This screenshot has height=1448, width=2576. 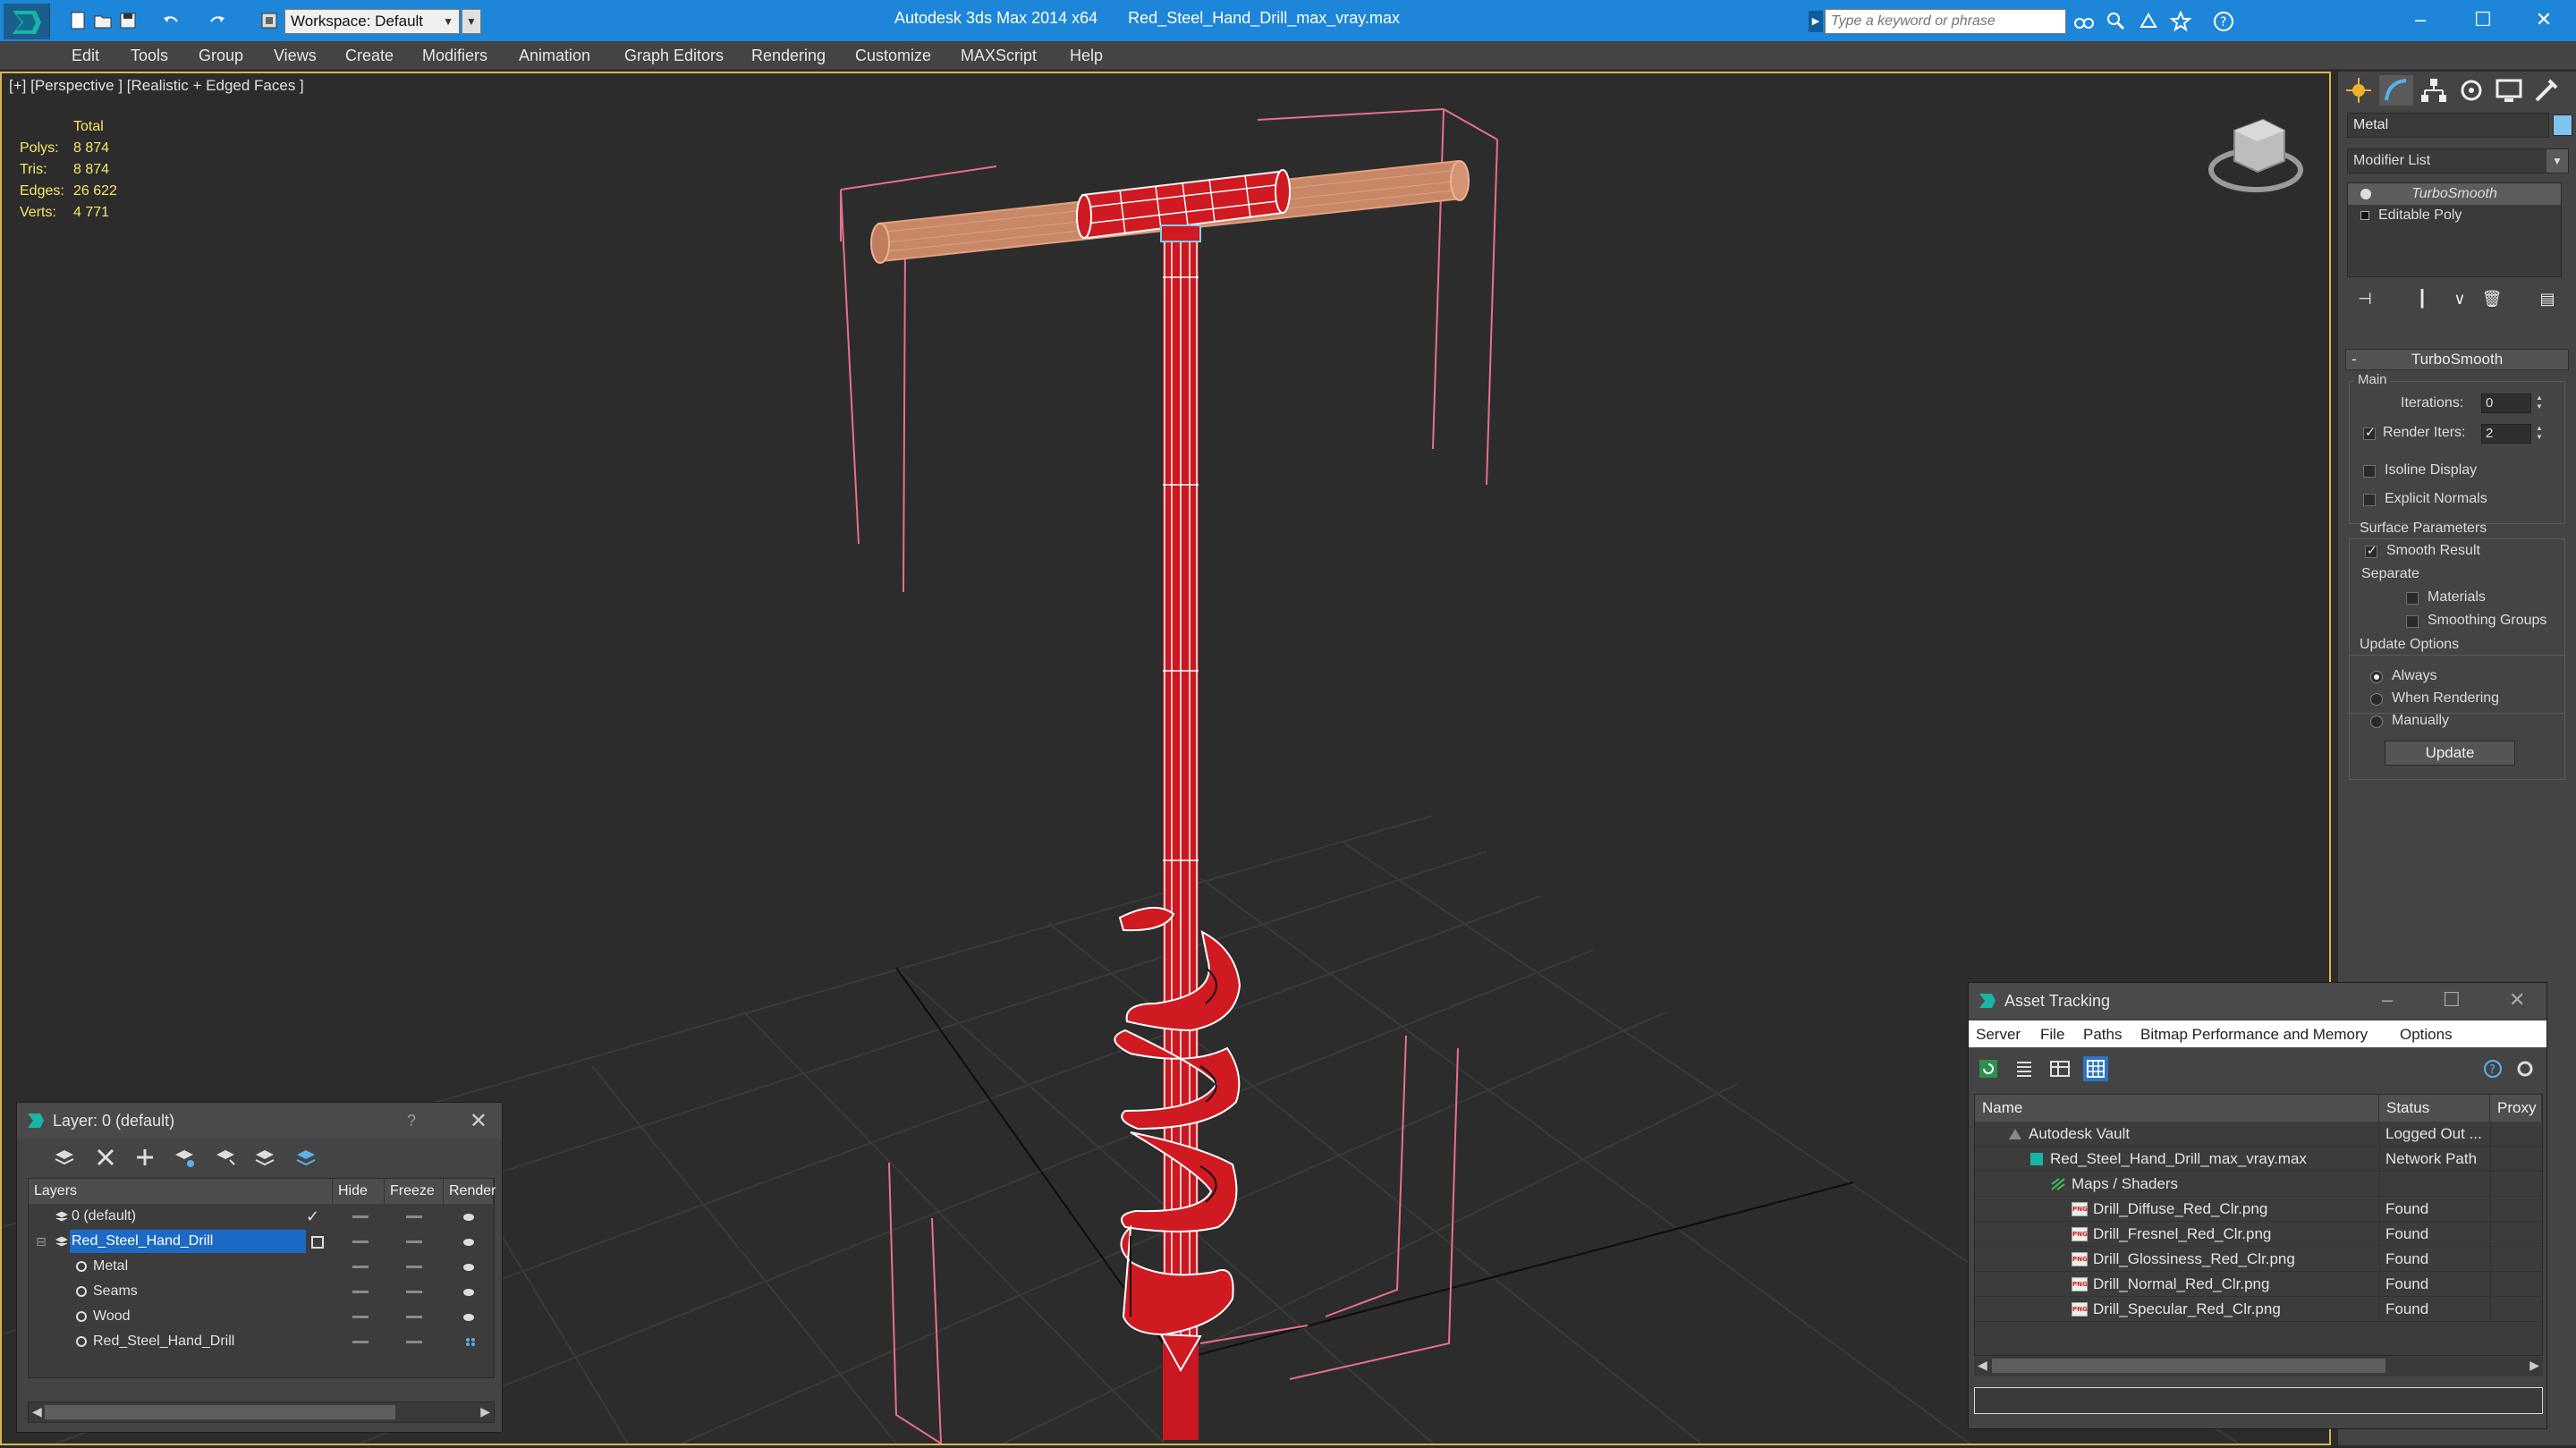 I want to click on column-header-freeze: Freeze, so click(x=414, y=1191).